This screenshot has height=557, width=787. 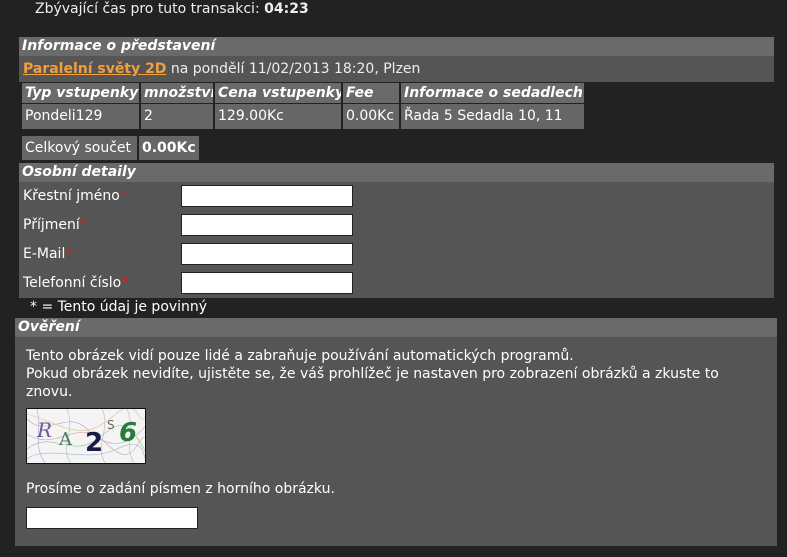 I want to click on captcha-char-s: S, so click(x=111, y=425).